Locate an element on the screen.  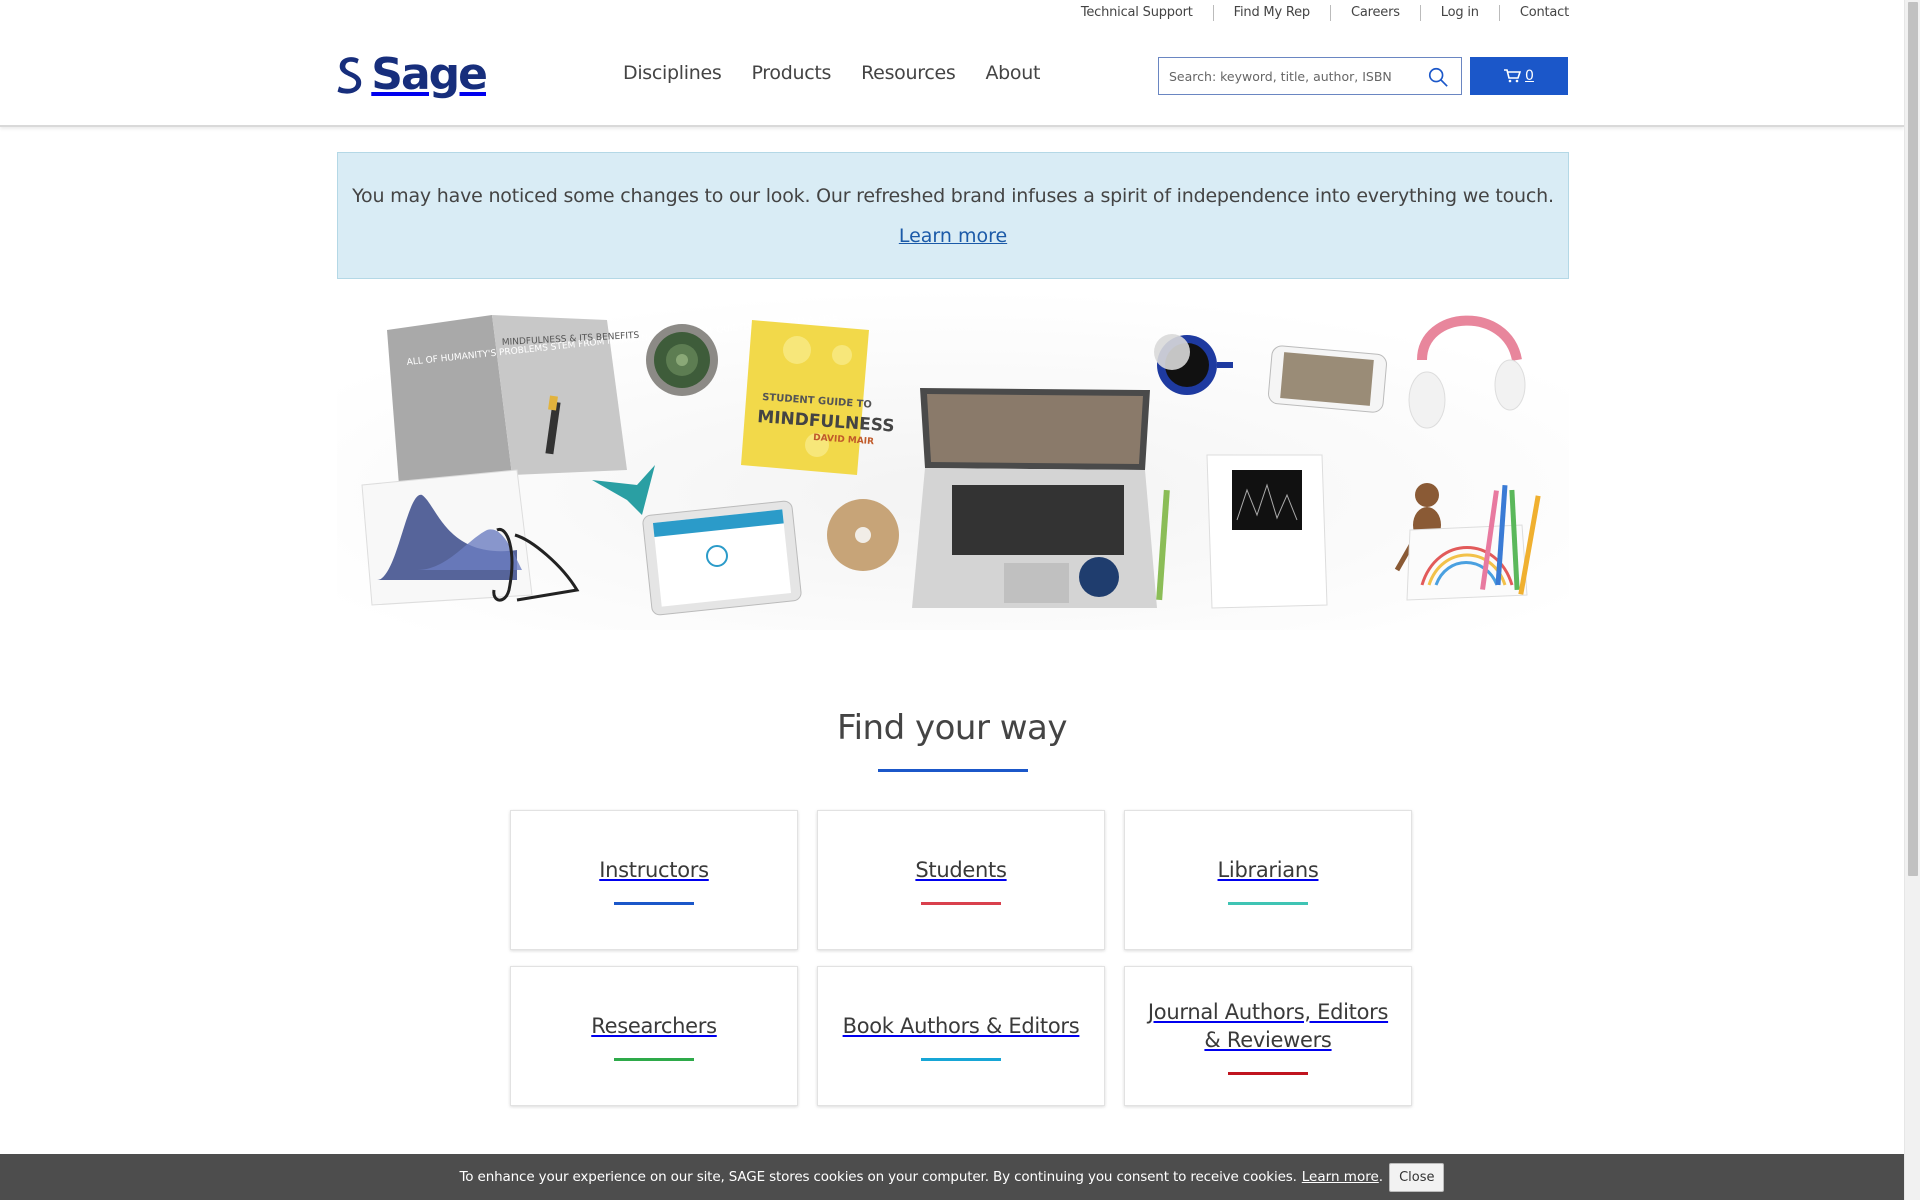
page-scrollbar is located at coordinates (1912, 600).